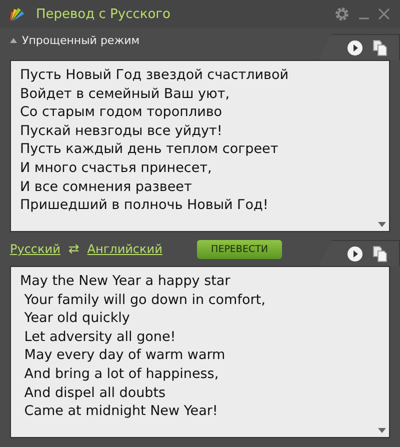 This screenshot has width=400, height=447. What do you see at coordinates (384, 14) in the screenshot?
I see `close-icon` at bounding box center [384, 14].